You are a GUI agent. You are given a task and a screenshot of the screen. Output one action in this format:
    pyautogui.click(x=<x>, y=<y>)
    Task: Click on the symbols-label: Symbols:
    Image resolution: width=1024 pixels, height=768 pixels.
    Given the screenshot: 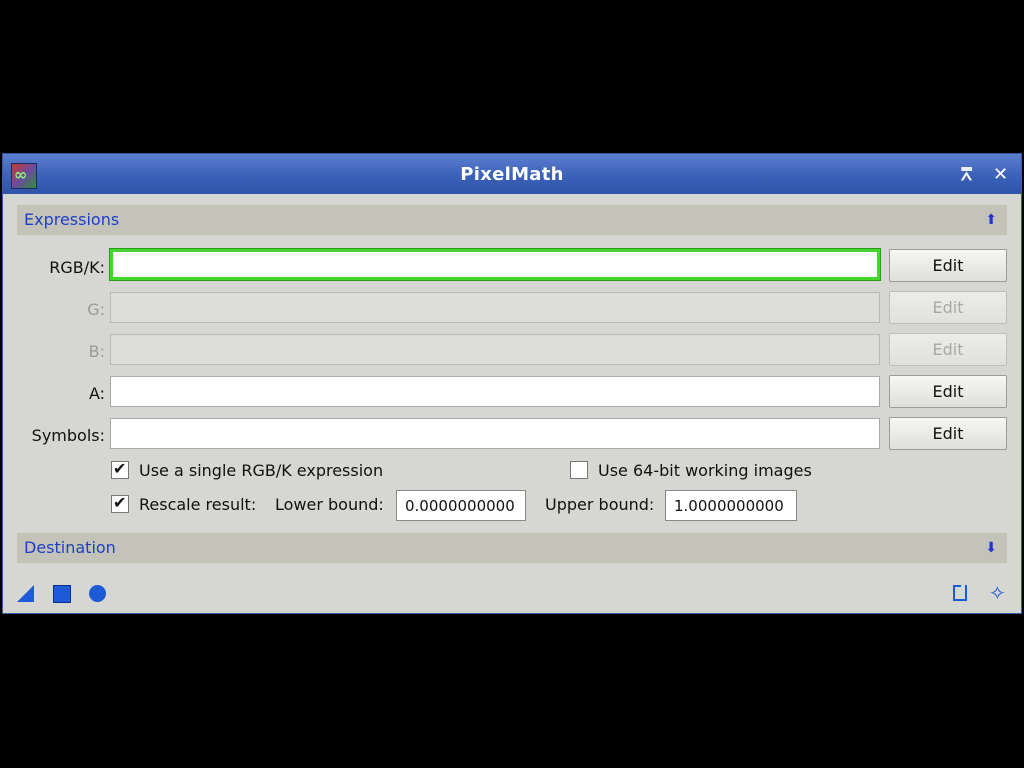 What is the action you would take?
    pyautogui.click(x=68, y=435)
    